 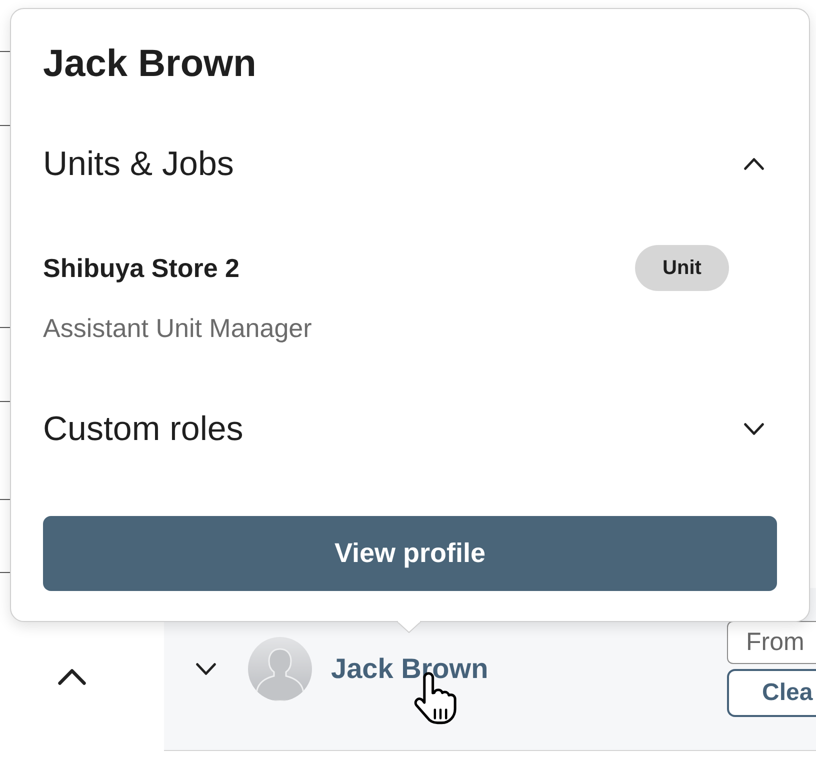 What do you see at coordinates (682, 268) in the screenshot?
I see `type-badge: Unit` at bounding box center [682, 268].